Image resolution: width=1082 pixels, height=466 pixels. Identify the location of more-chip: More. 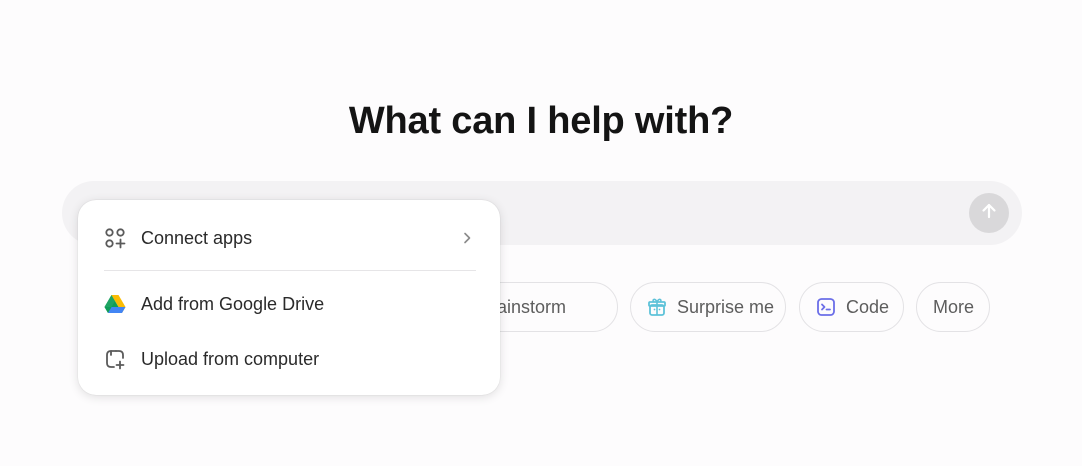
(953, 307).